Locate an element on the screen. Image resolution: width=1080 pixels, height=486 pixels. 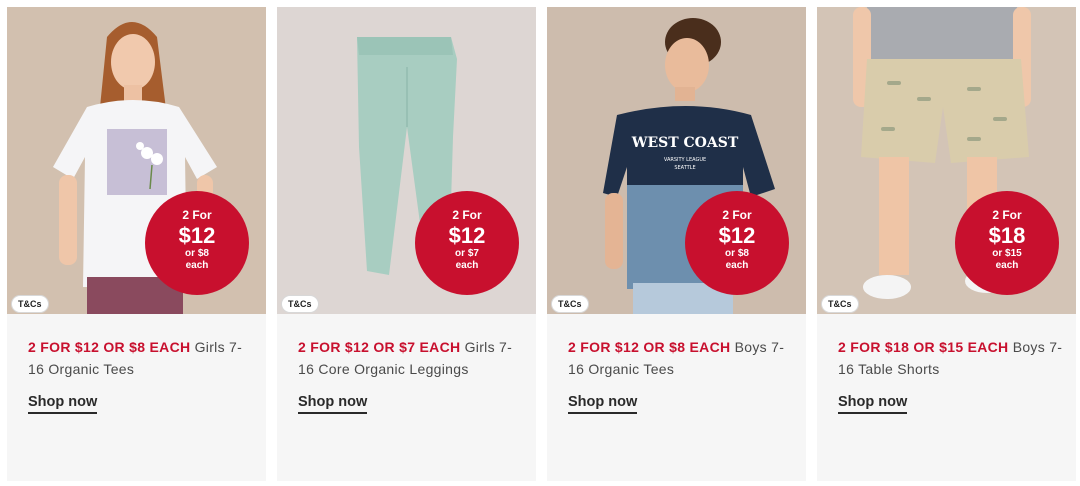
badge-single-price: or $15 is located at coordinates (1007, 253).